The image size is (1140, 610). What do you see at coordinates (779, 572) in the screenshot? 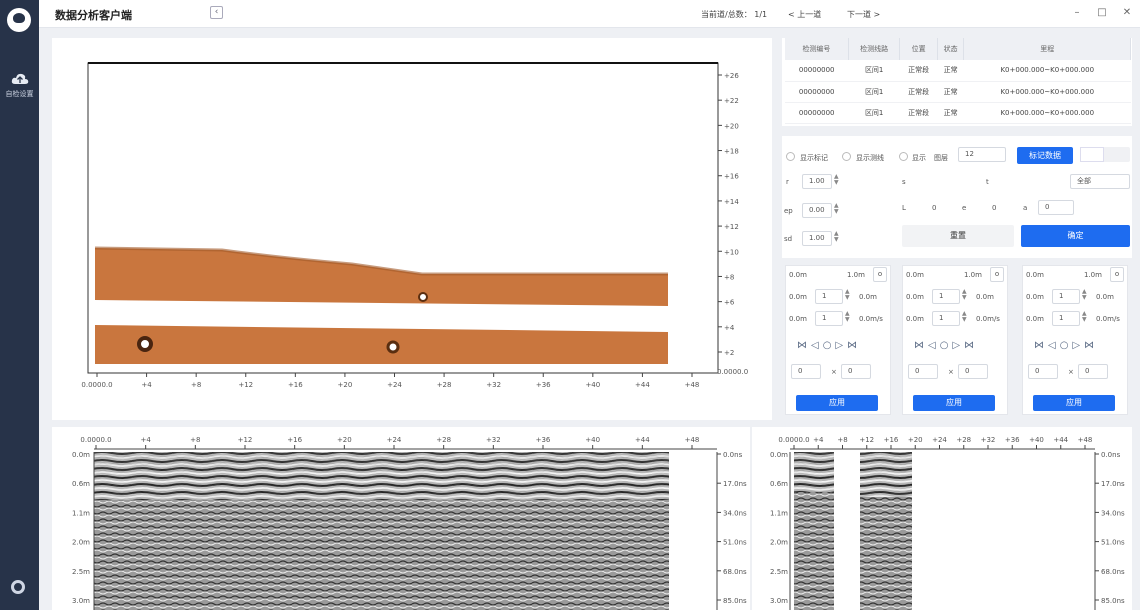
I see `depth-tick-label: 2.5m` at bounding box center [779, 572].